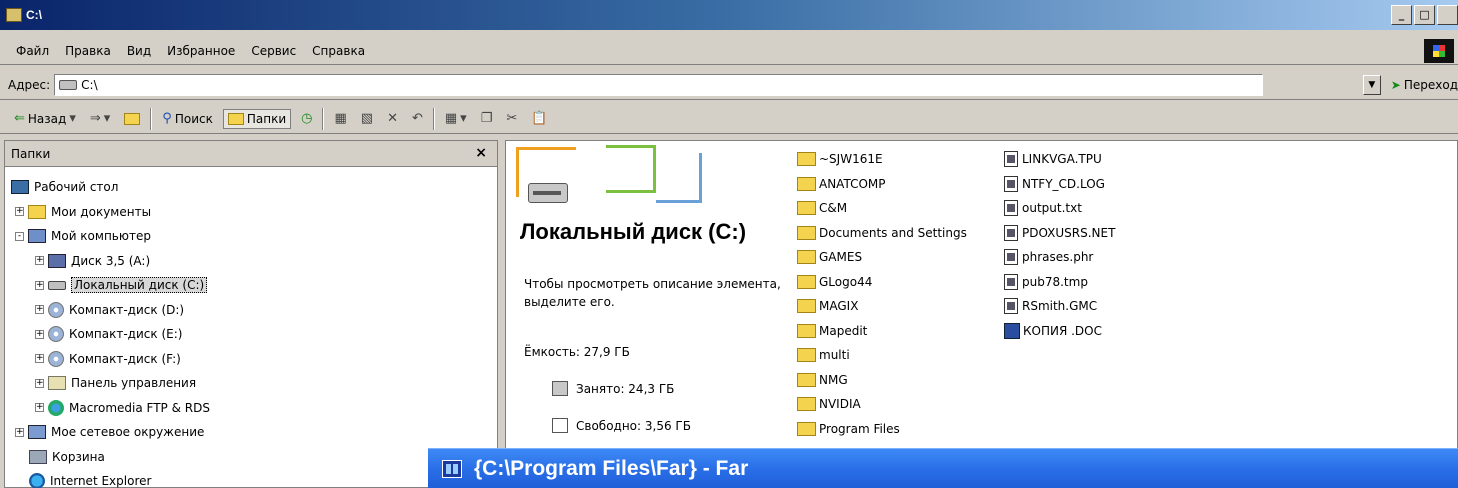 The height and width of the screenshot is (488, 1458). I want to click on copy-to-button: ▧, so click(367, 118).